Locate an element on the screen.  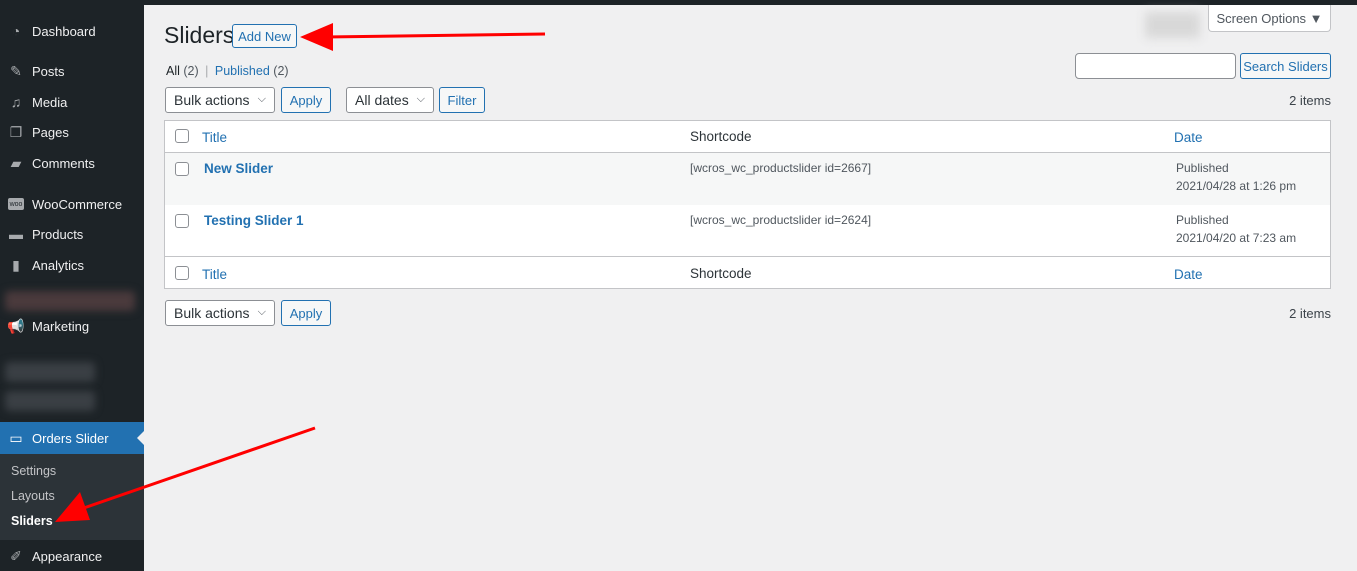
arrow-to-sliders-menu is located at coordinates (185, 474).